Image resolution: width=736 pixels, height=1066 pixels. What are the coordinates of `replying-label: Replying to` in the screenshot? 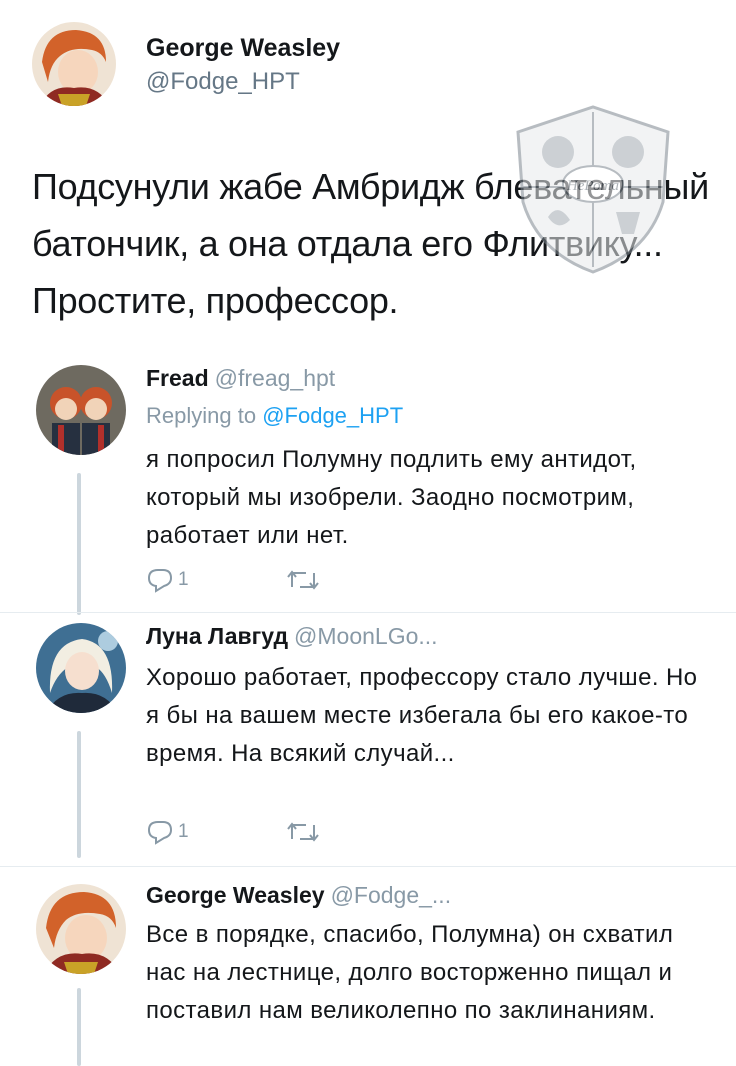 It's located at (201, 415).